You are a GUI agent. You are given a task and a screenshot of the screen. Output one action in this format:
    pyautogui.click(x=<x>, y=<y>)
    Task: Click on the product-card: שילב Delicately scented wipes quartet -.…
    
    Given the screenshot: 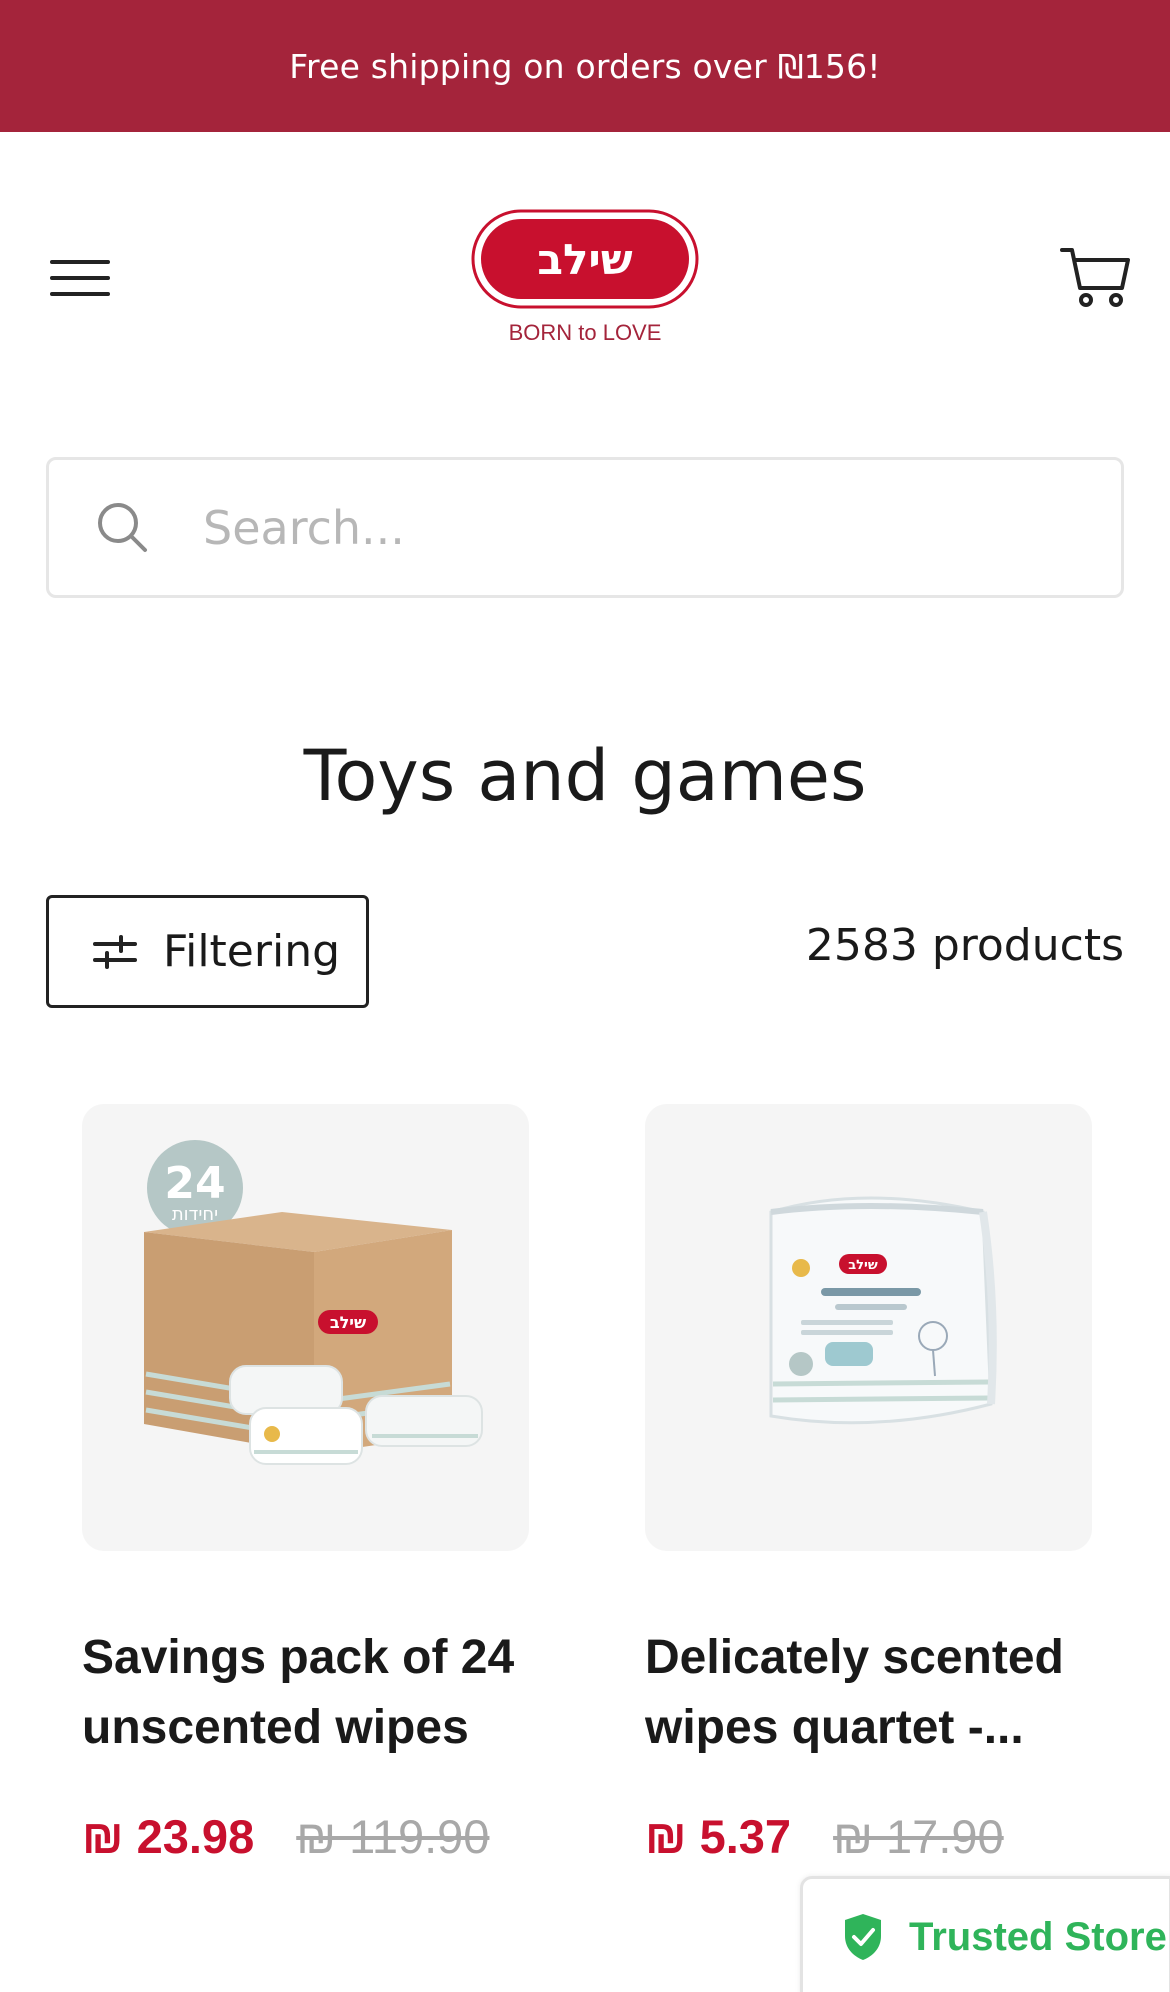 What is the action you would take?
    pyautogui.click(x=868, y=1484)
    